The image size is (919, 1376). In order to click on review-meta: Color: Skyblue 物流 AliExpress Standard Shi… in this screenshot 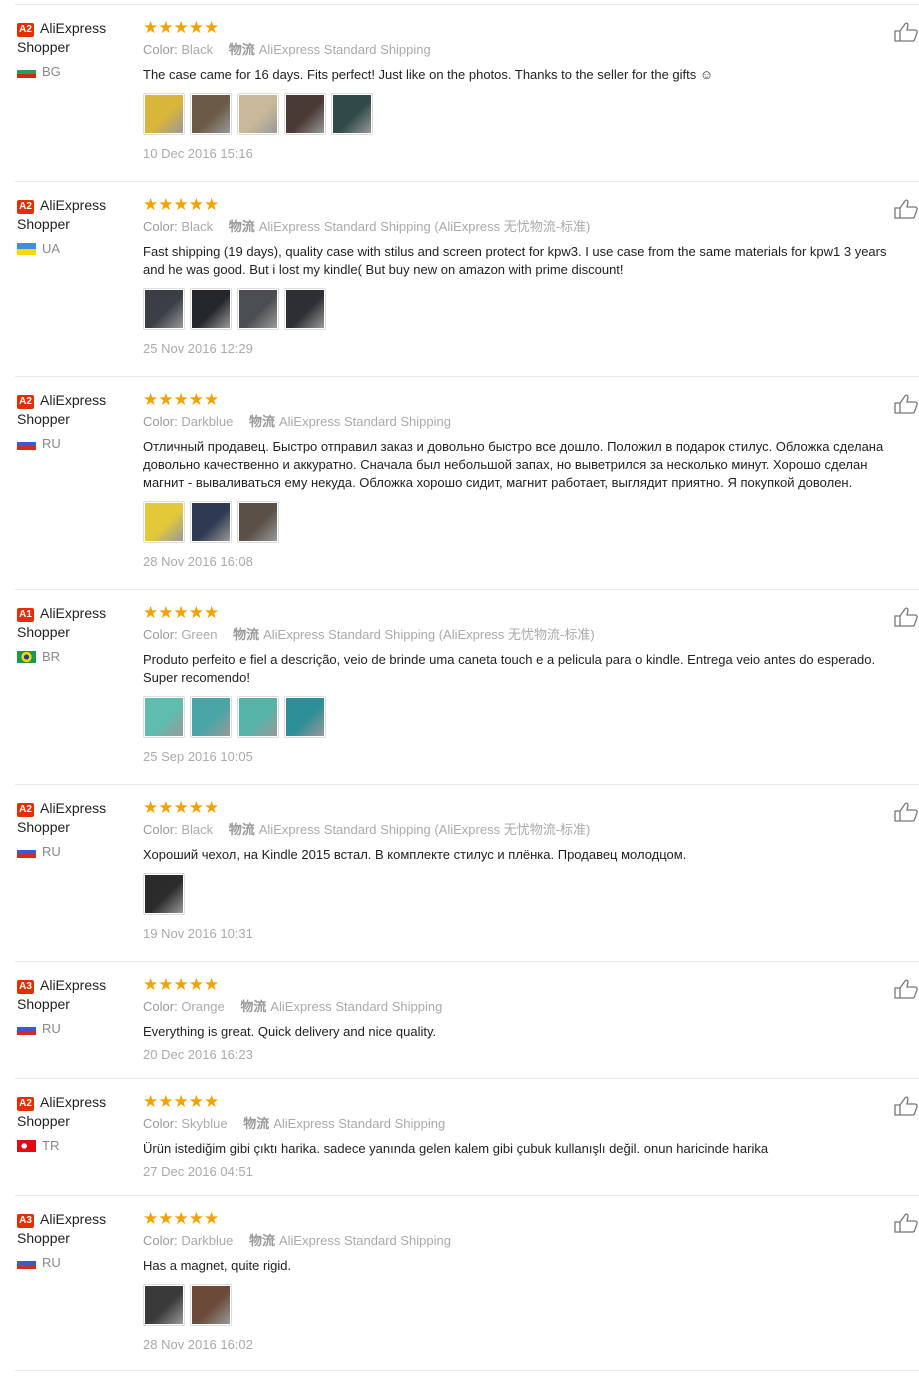, I will do `click(526, 1124)`.